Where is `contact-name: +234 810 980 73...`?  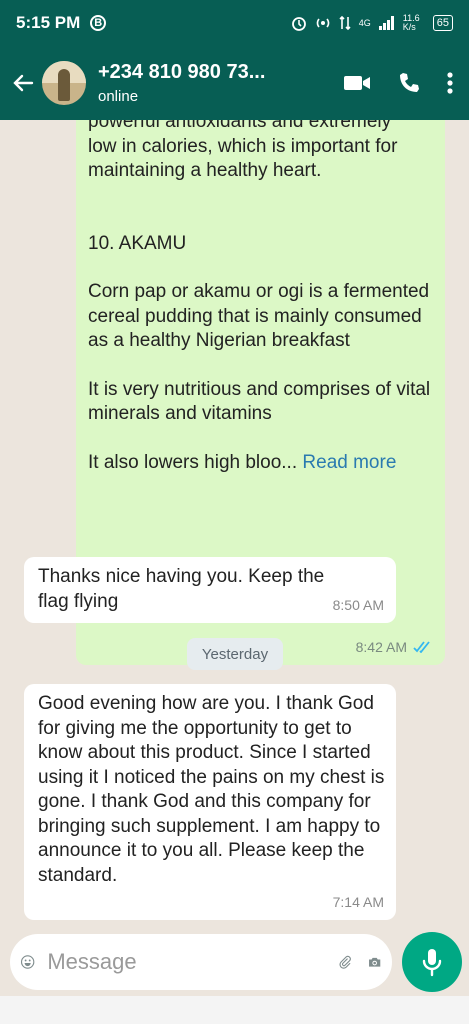 contact-name: +234 810 980 73... is located at coordinates (182, 72).